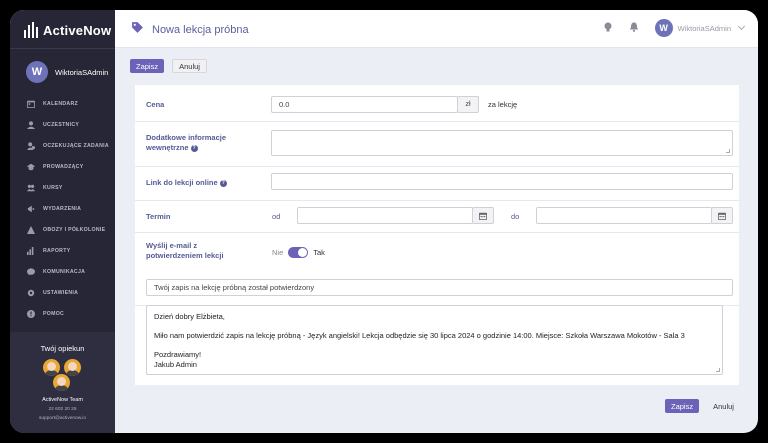 The height and width of the screenshot is (443, 768). I want to click on sidebar-item-instructors: PROWADZĄCY, so click(62, 166).